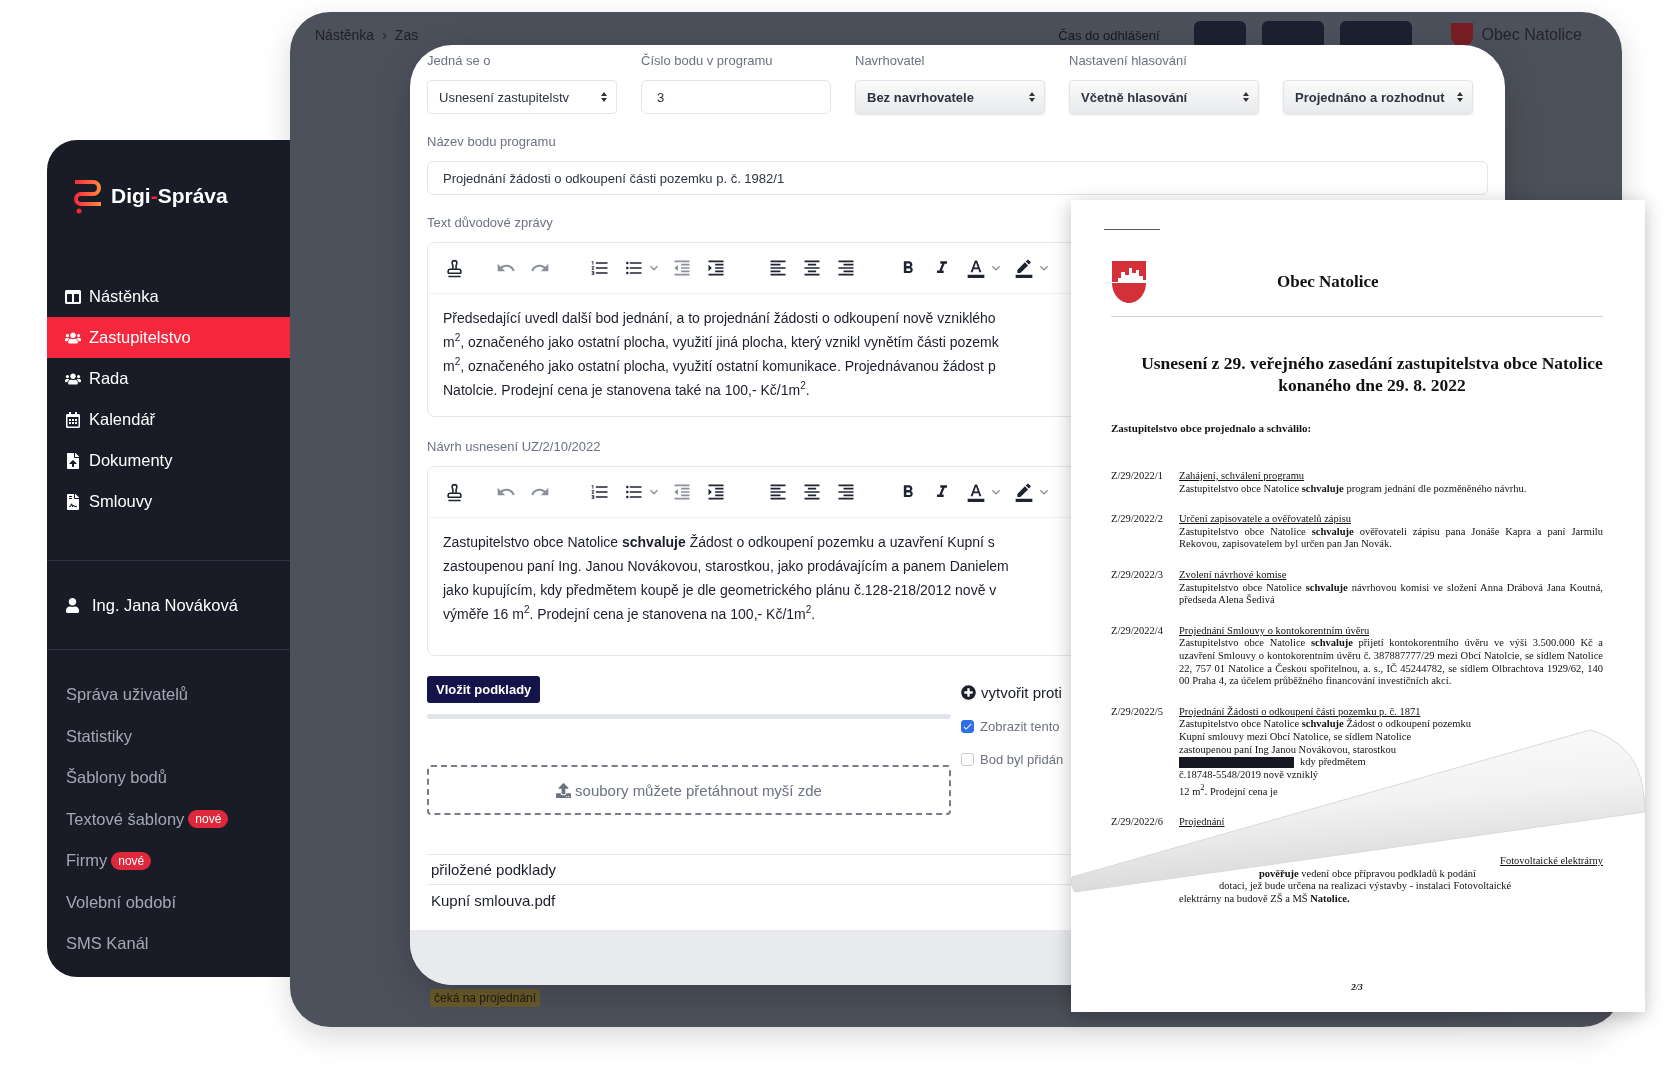 The height and width of the screenshot is (1080, 1680). Describe the element at coordinates (1353, 489) in the screenshot. I see `resolution-text: Zastupitelstvo obce Natolice schvaluje program jednání dle pozměněného návrhu.` at that location.